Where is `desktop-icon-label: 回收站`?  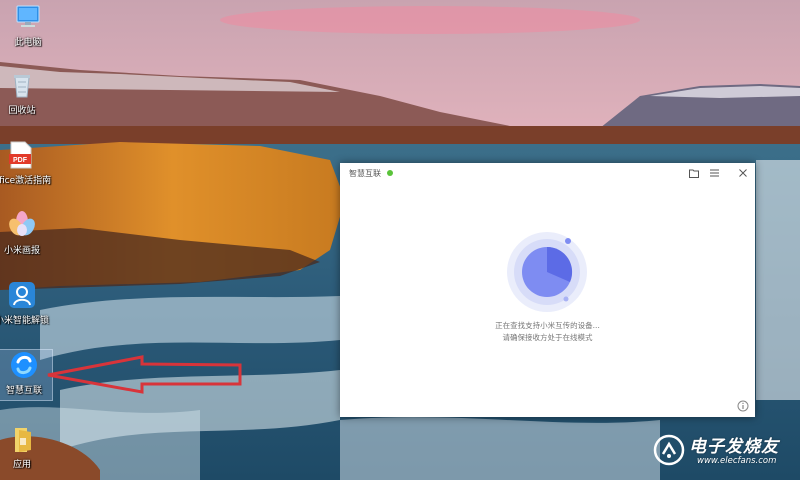
desktop-icon-label: 回收站 is located at coordinates (22, 111).